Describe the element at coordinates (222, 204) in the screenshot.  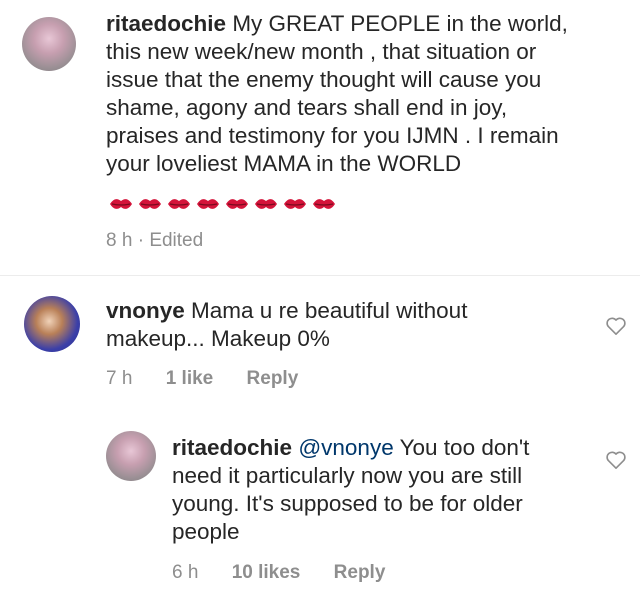
I see `kiss-emoji-row` at that location.